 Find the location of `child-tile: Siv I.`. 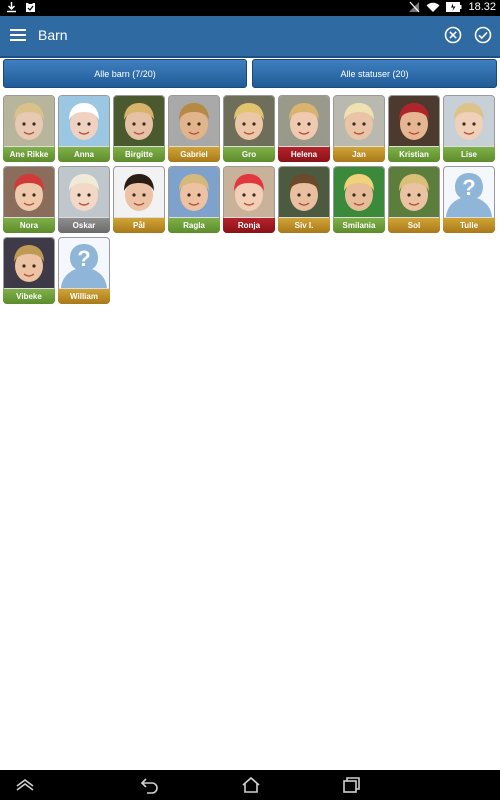

child-tile: Siv I. is located at coordinates (304, 199).